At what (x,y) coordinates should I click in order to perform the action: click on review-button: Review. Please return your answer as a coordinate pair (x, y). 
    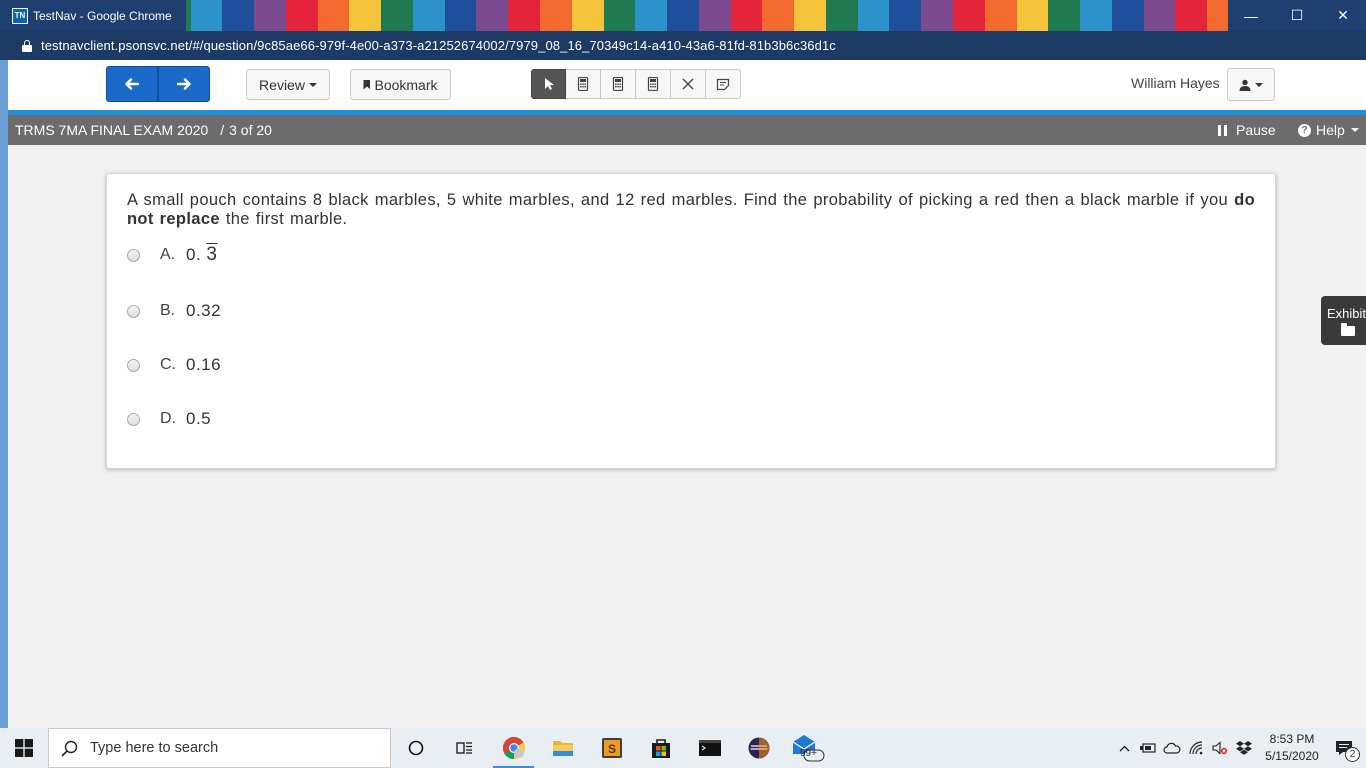
    Looking at the image, I should click on (288, 84).